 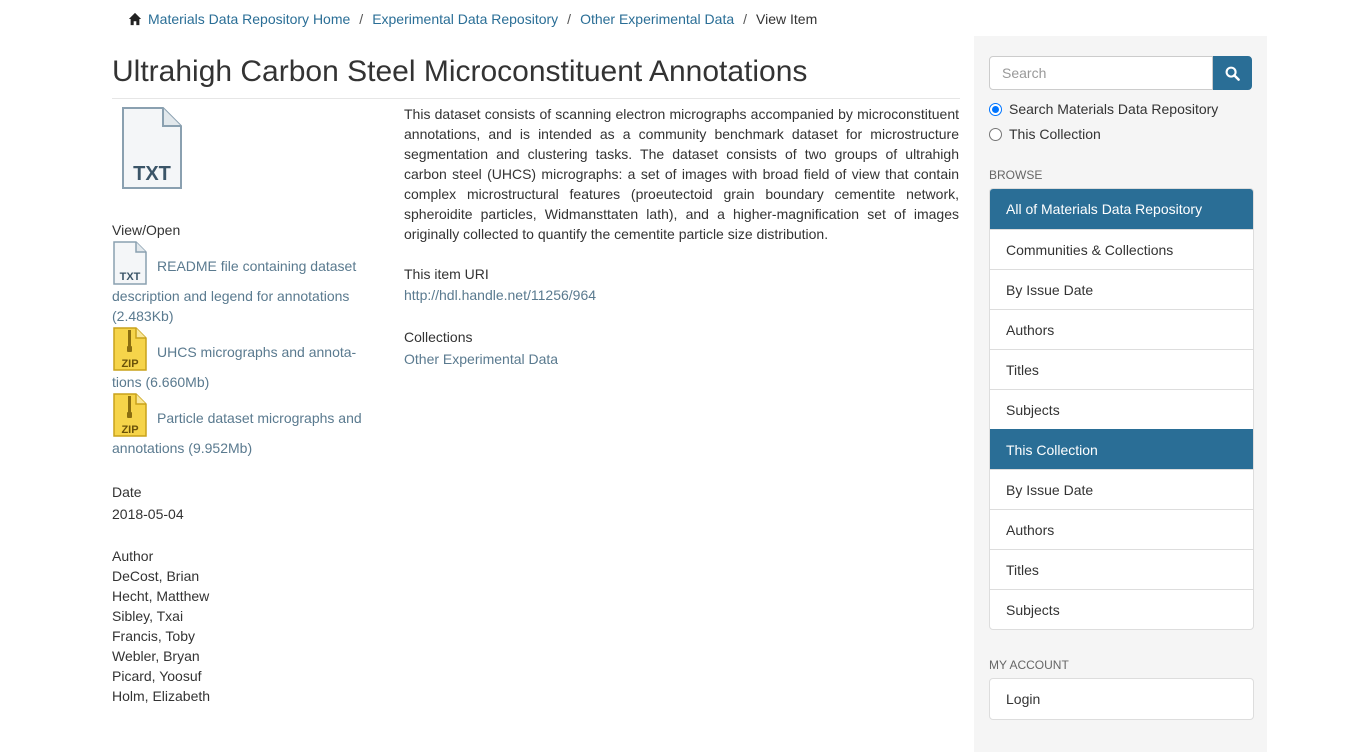 I want to click on item-uri-link: http://hdl.handle.net/11256/964, so click(x=500, y=295).